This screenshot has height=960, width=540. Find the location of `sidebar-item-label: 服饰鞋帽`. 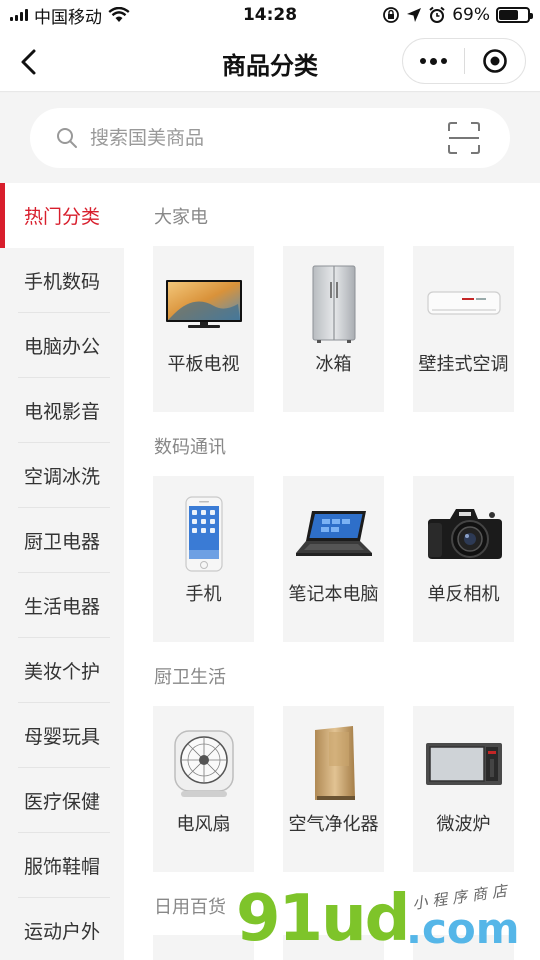

sidebar-item-label: 服饰鞋帽 is located at coordinates (62, 867).